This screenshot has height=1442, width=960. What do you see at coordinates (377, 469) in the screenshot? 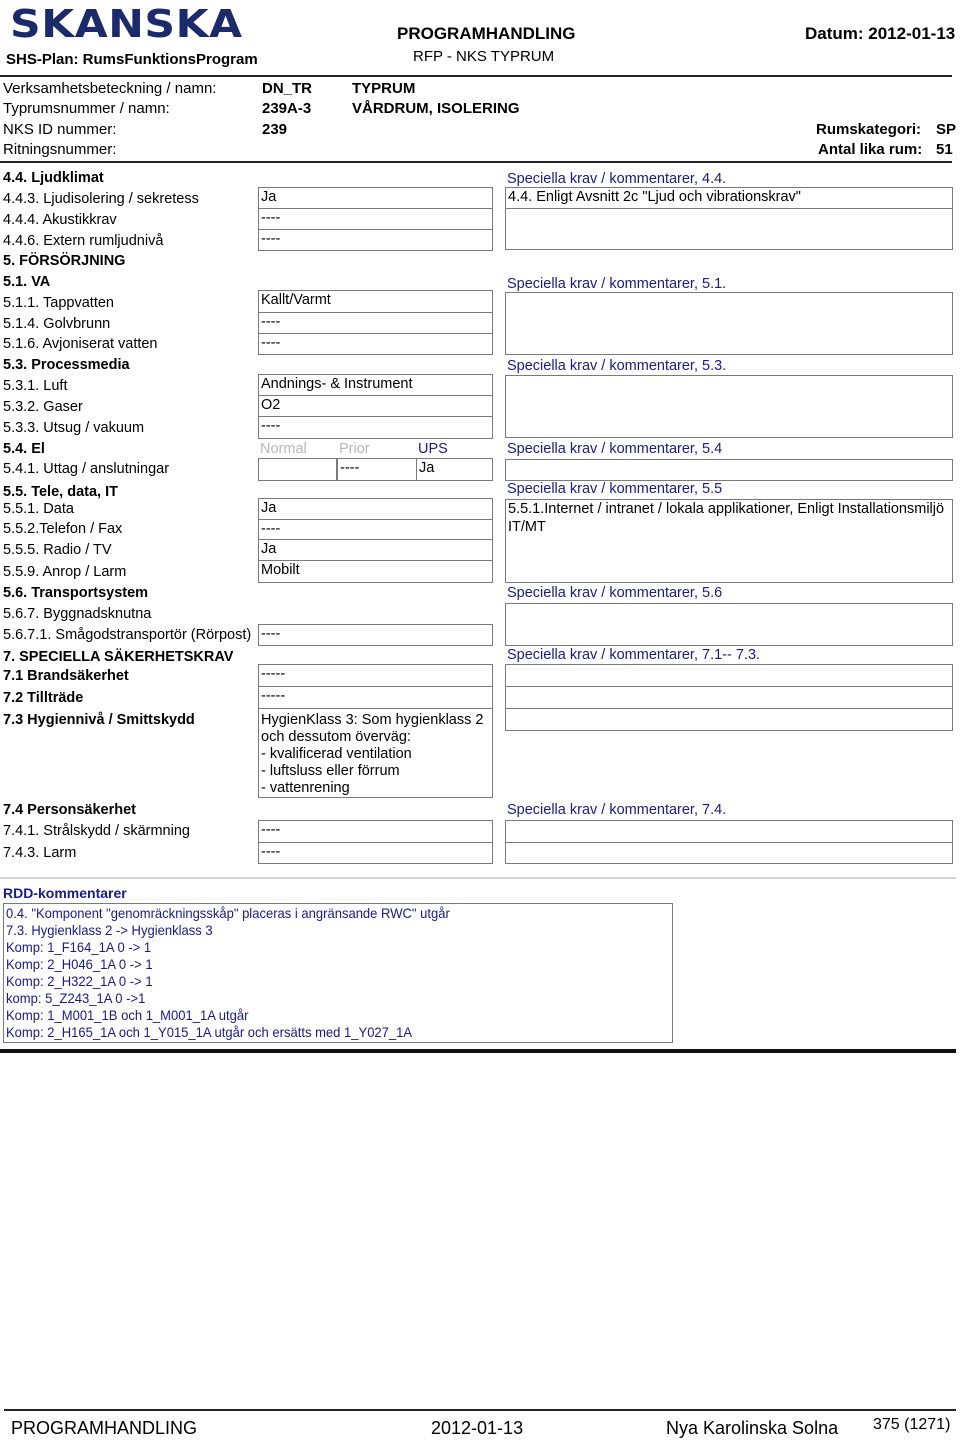
I see `field-value-uttag-prior: ----` at bounding box center [377, 469].